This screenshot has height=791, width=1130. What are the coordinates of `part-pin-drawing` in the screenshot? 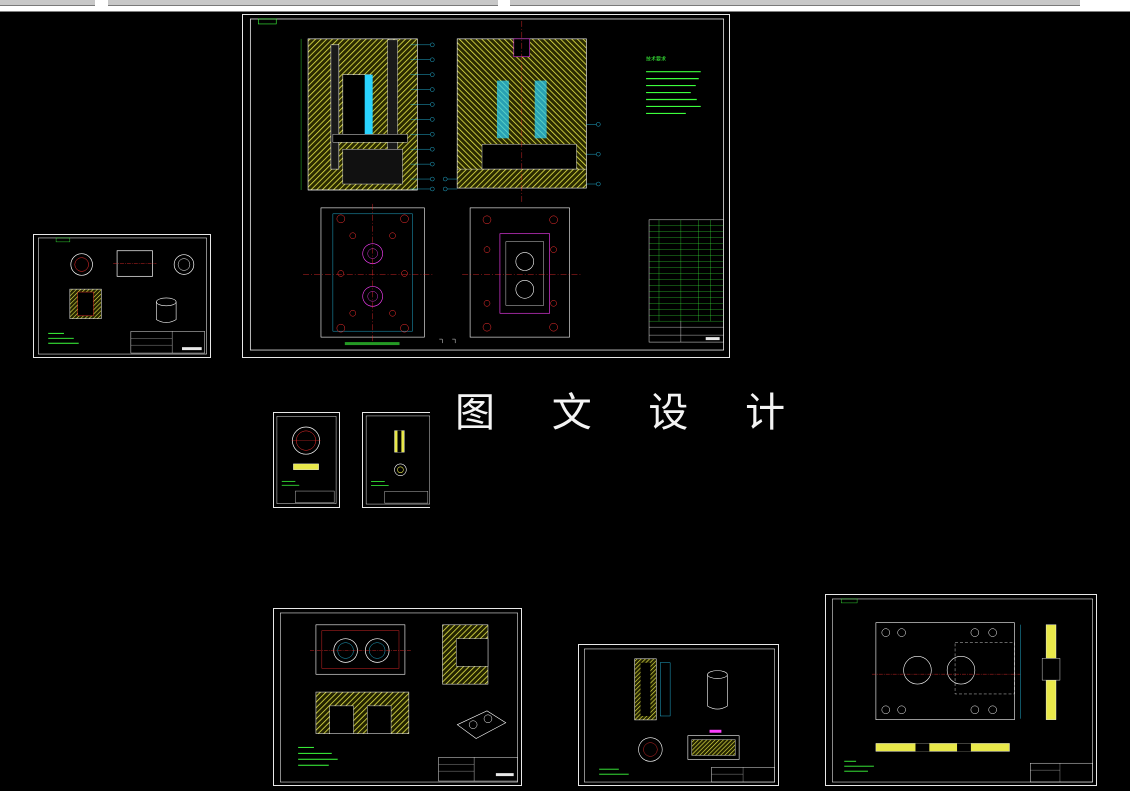 It's located at (397, 460).